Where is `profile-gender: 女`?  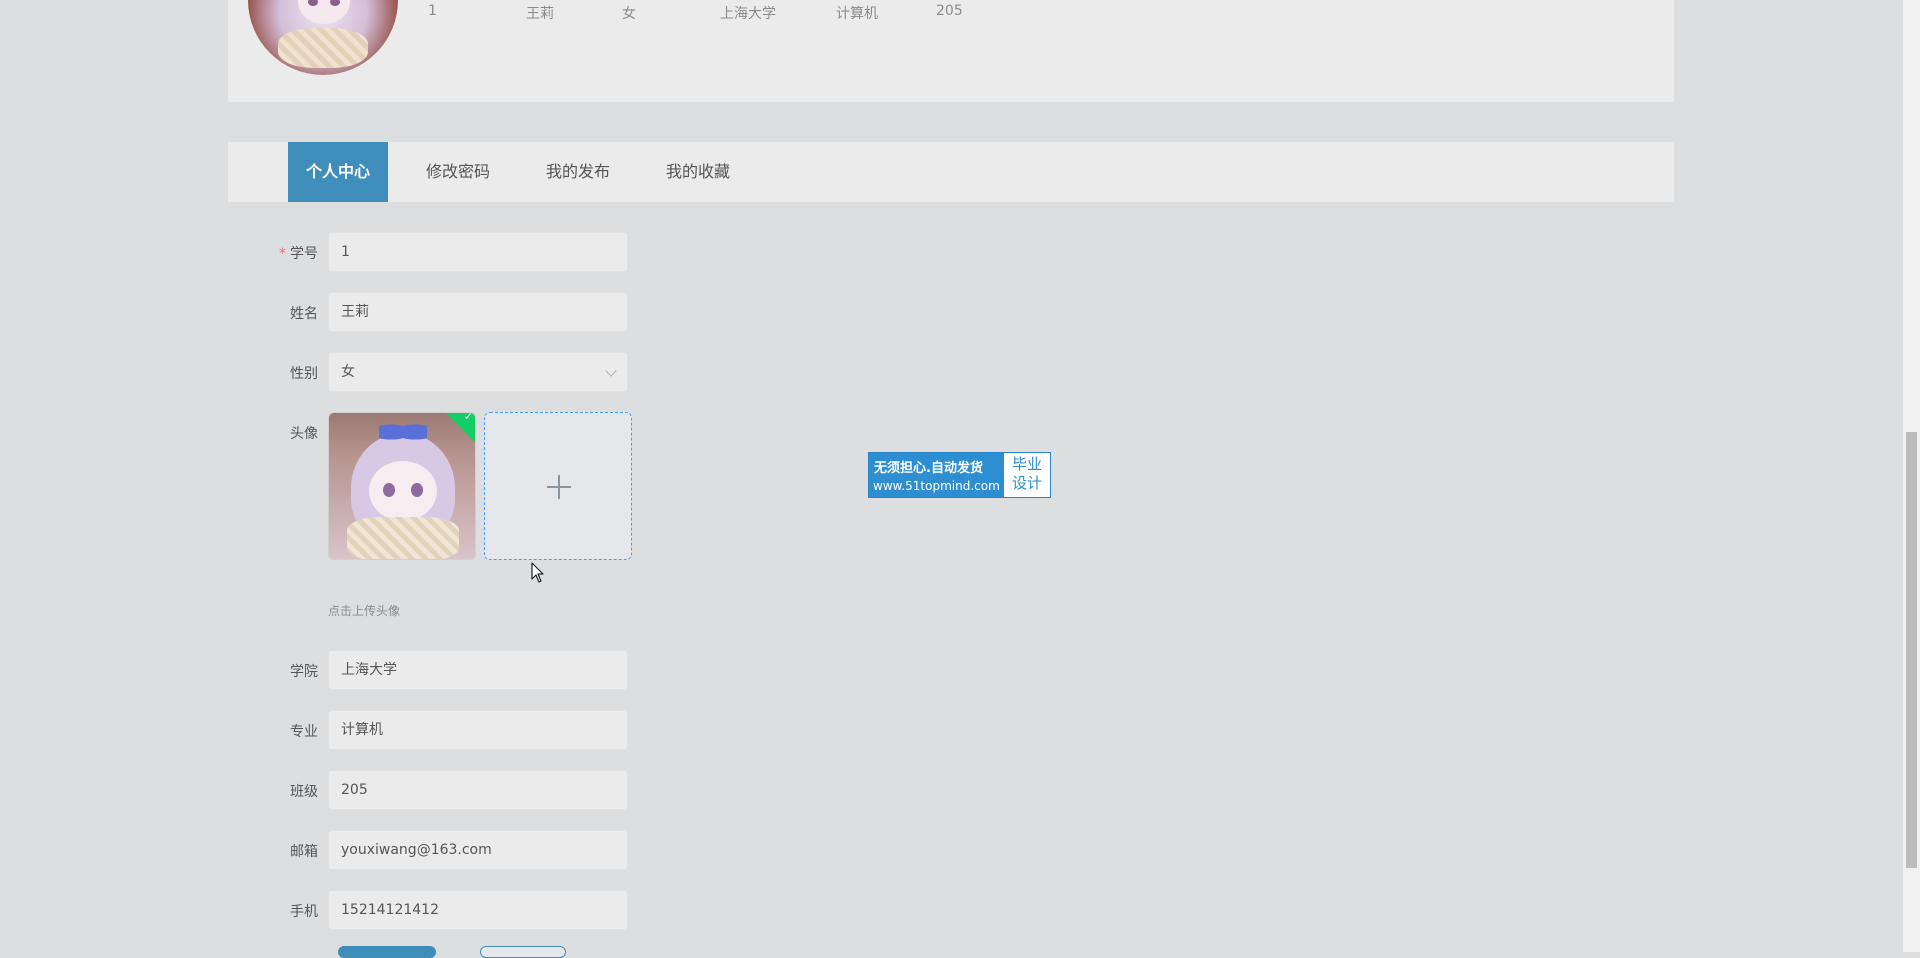
profile-gender: 女 is located at coordinates (629, 14).